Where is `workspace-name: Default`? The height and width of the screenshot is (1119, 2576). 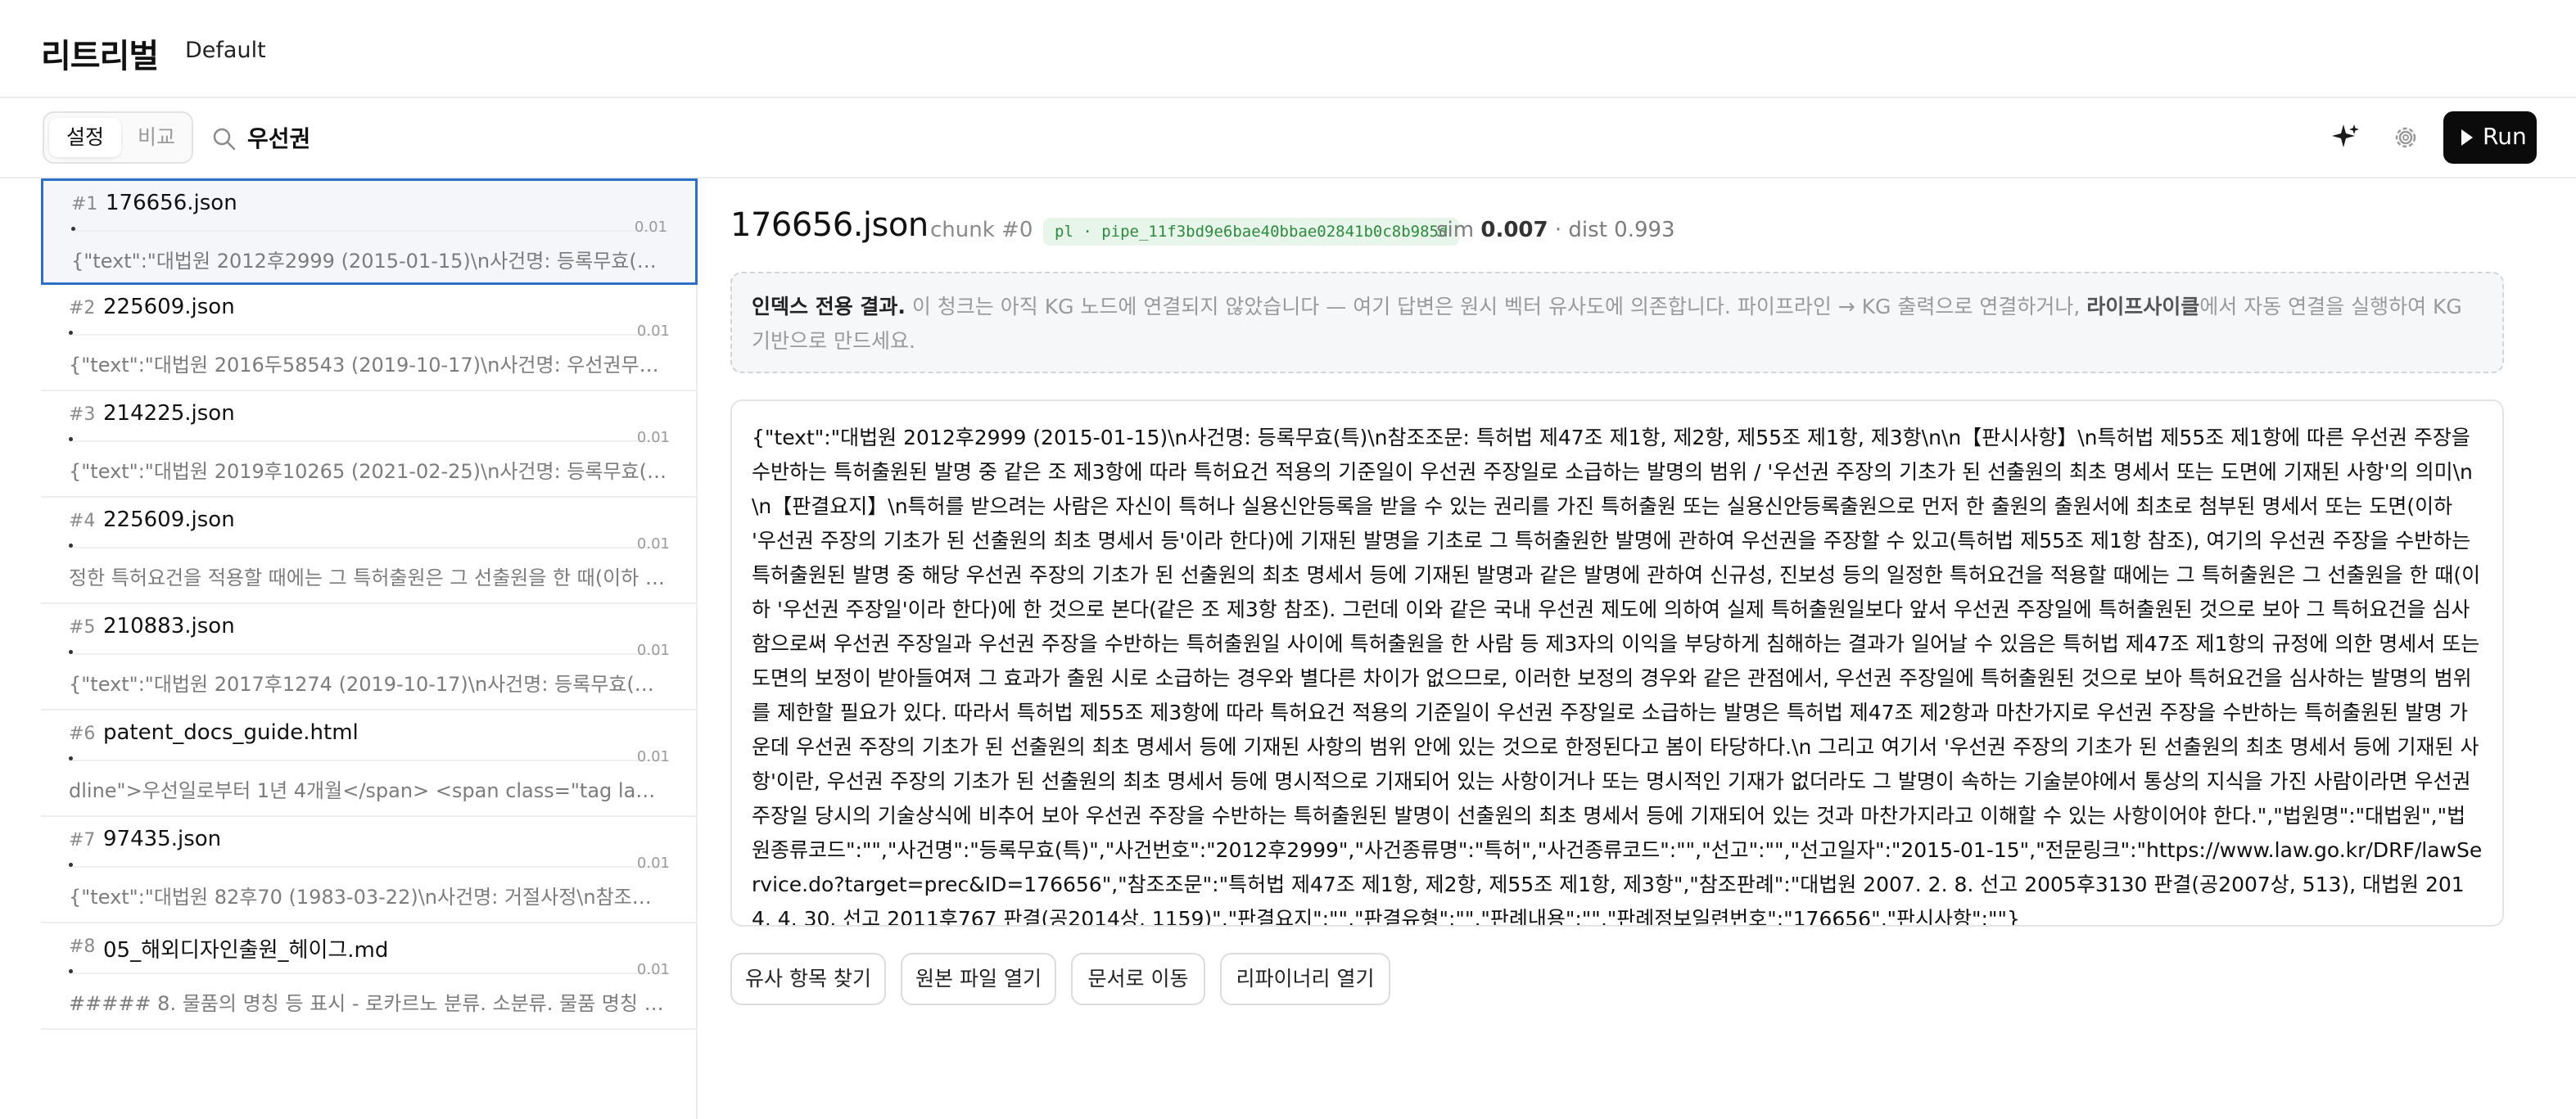
workspace-name: Default is located at coordinates (225, 50).